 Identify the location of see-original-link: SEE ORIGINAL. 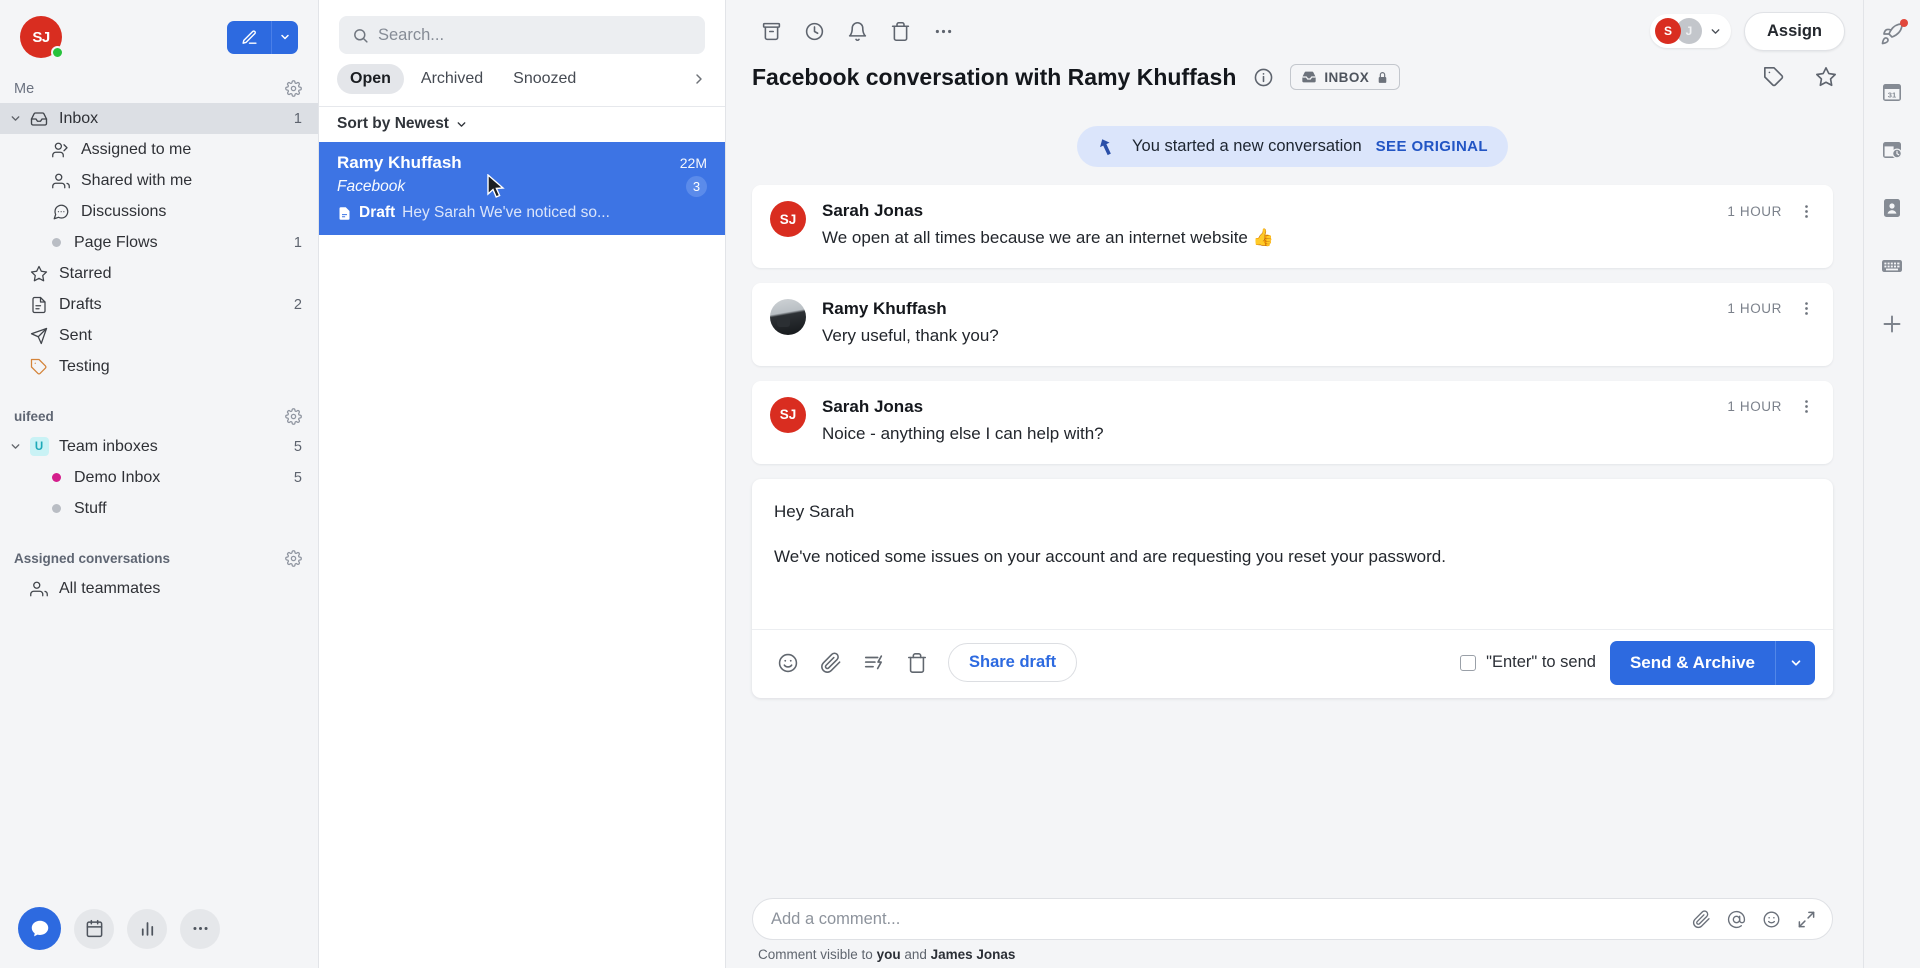
(1432, 146).